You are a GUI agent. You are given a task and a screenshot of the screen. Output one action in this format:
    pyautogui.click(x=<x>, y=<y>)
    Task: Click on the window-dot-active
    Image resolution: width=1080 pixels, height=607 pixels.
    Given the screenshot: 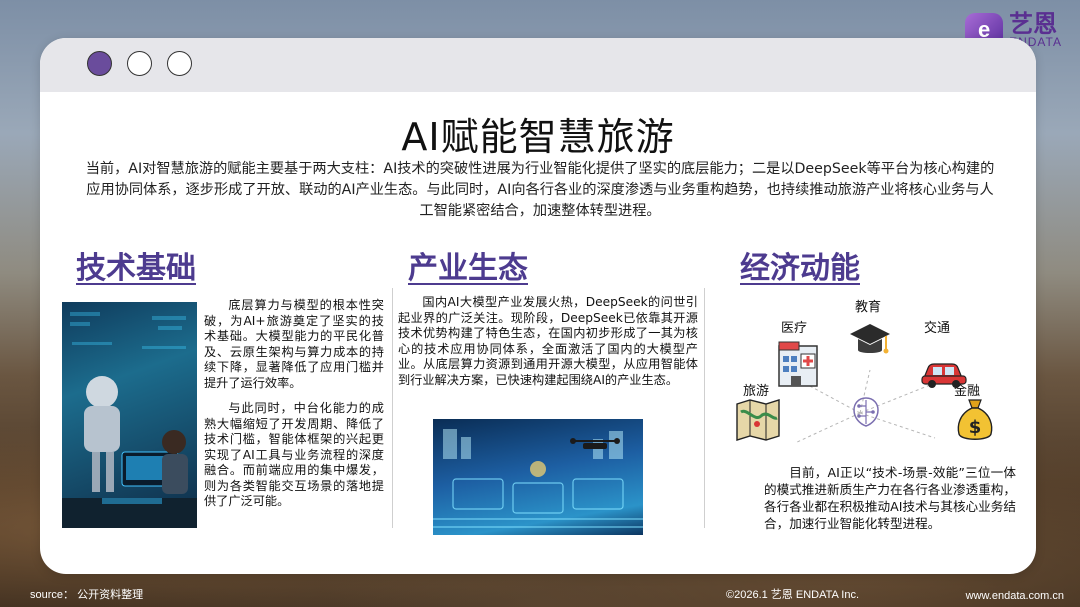 What is the action you would take?
    pyautogui.click(x=99, y=63)
    